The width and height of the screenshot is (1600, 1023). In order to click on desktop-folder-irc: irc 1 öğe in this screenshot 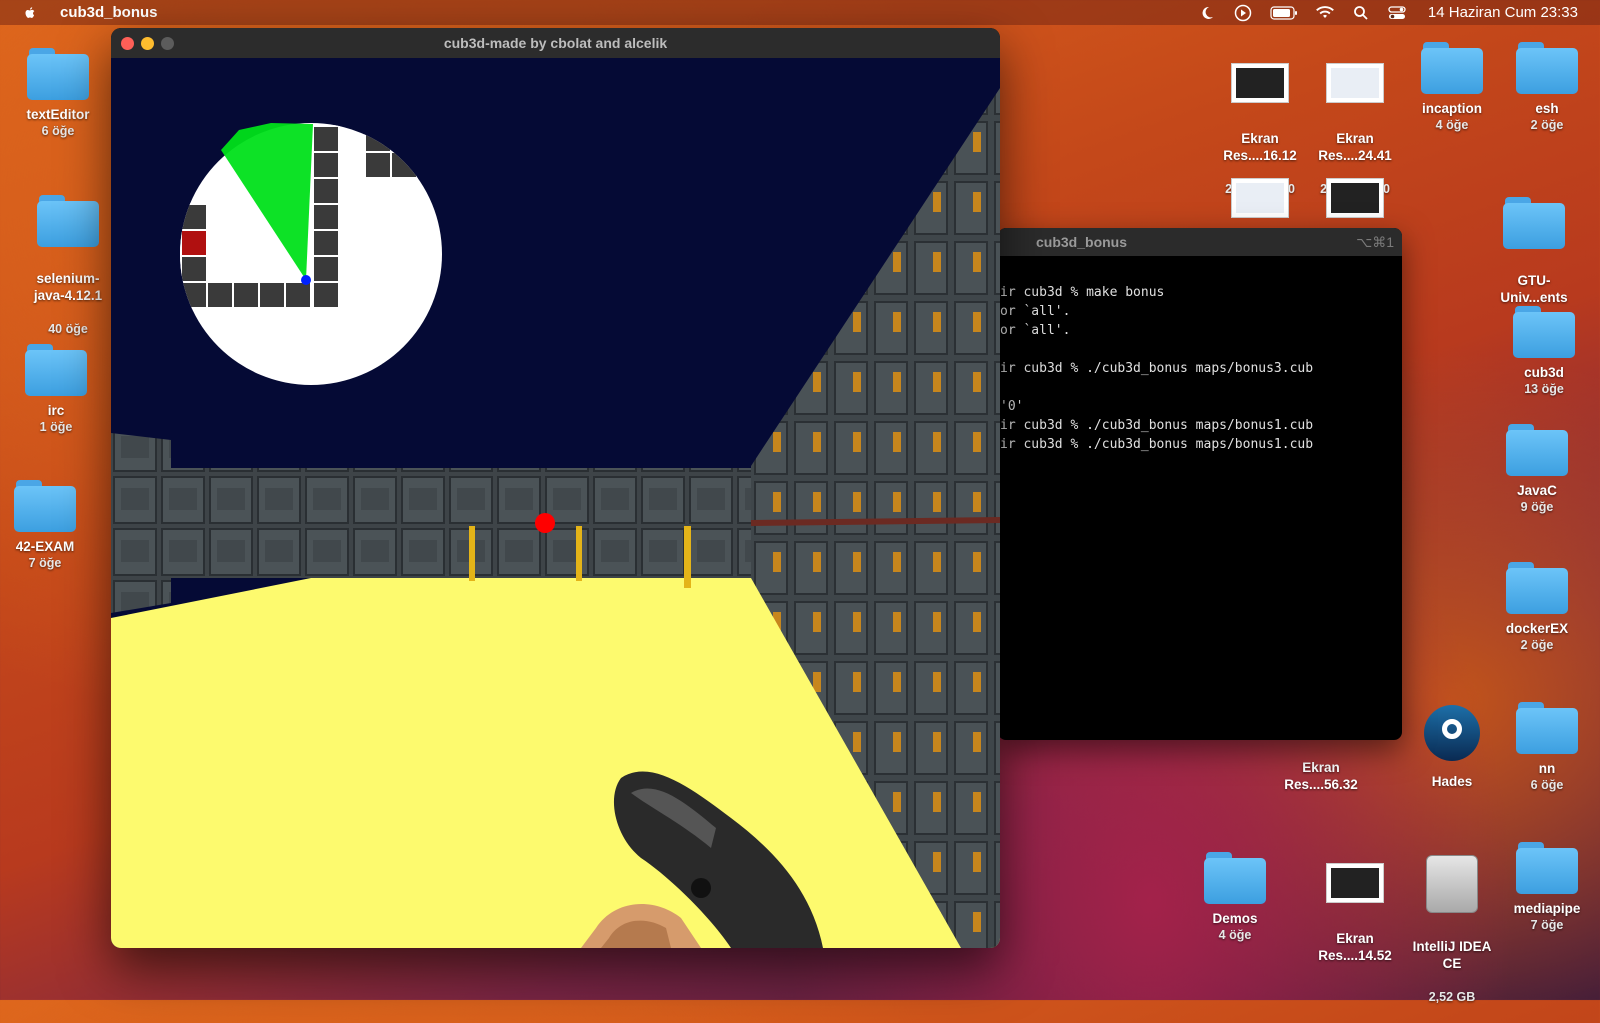, I will do `click(56, 390)`.